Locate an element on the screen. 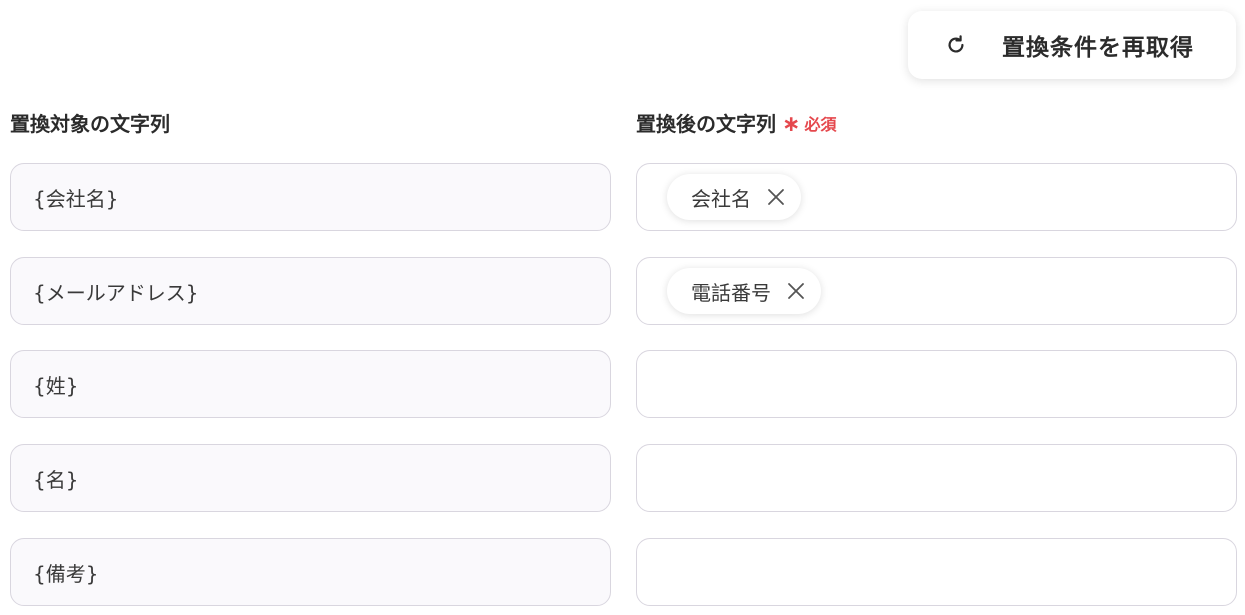 The width and height of the screenshot is (1245, 615). target-column-label-text: 置換後の文字列 is located at coordinates (706, 124).